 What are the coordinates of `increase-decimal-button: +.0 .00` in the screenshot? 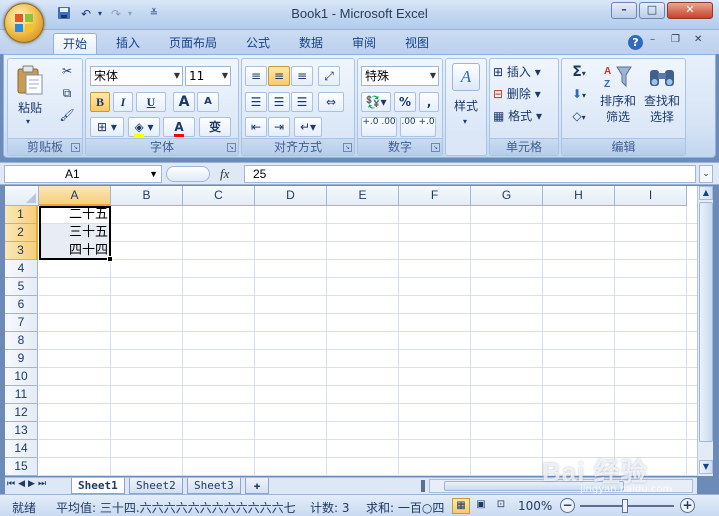 It's located at (379, 127).